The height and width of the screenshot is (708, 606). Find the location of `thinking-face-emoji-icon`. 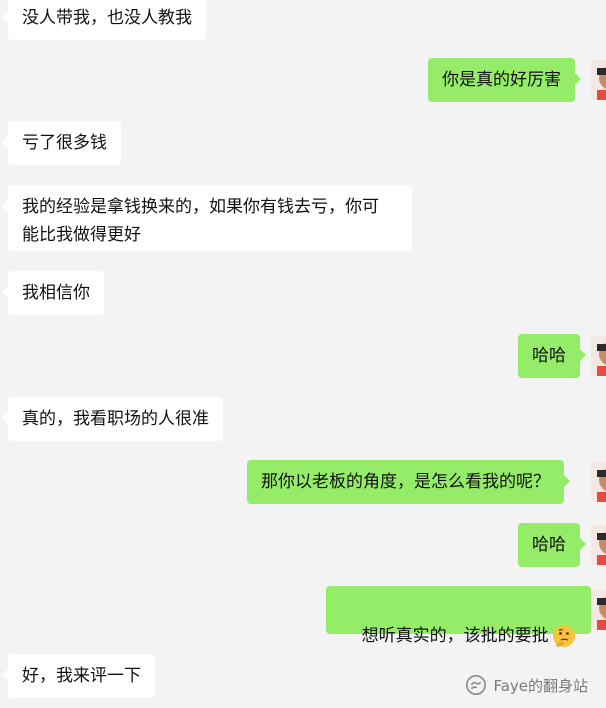

thinking-face-emoji-icon is located at coordinates (563, 636).